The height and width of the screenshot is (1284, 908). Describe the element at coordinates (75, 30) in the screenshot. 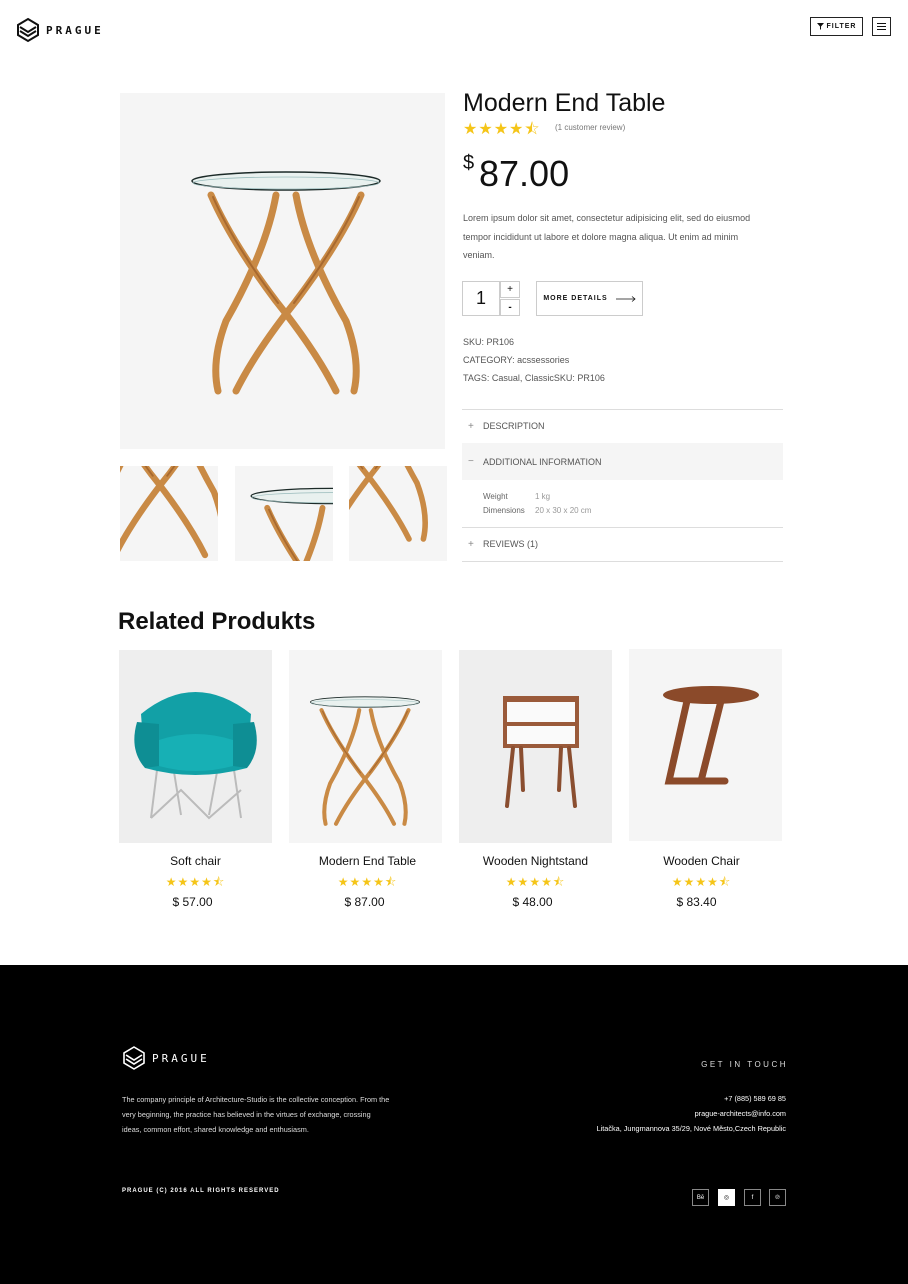

I see `brand-name: PRAGUE` at that location.